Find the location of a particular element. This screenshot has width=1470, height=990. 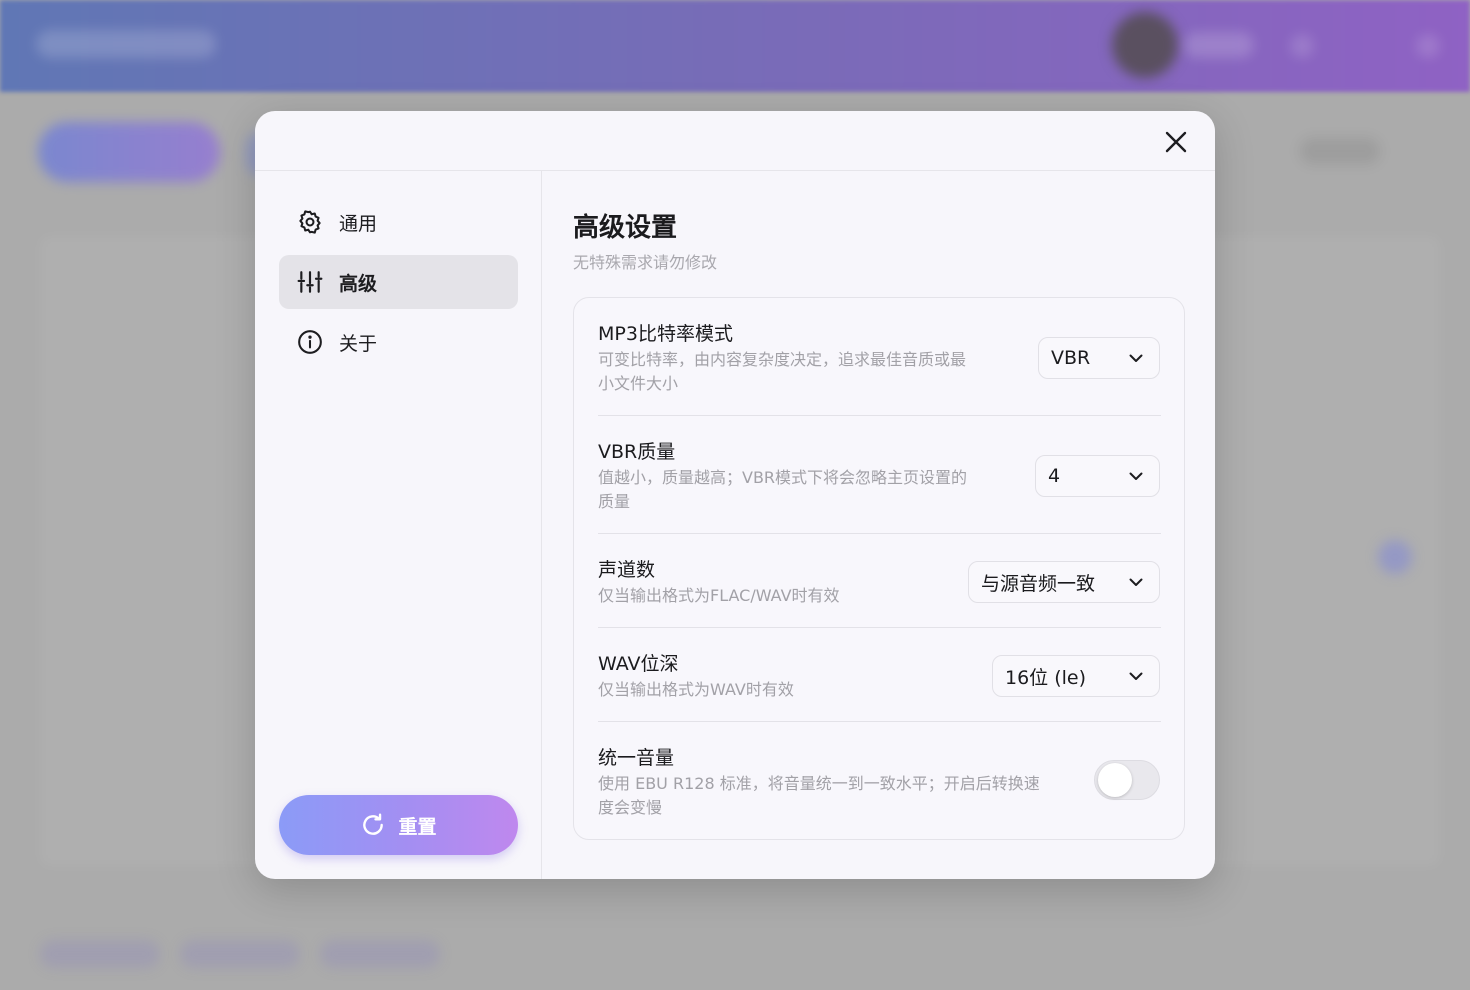

setting-title: 统一音量 is located at coordinates (636, 758).